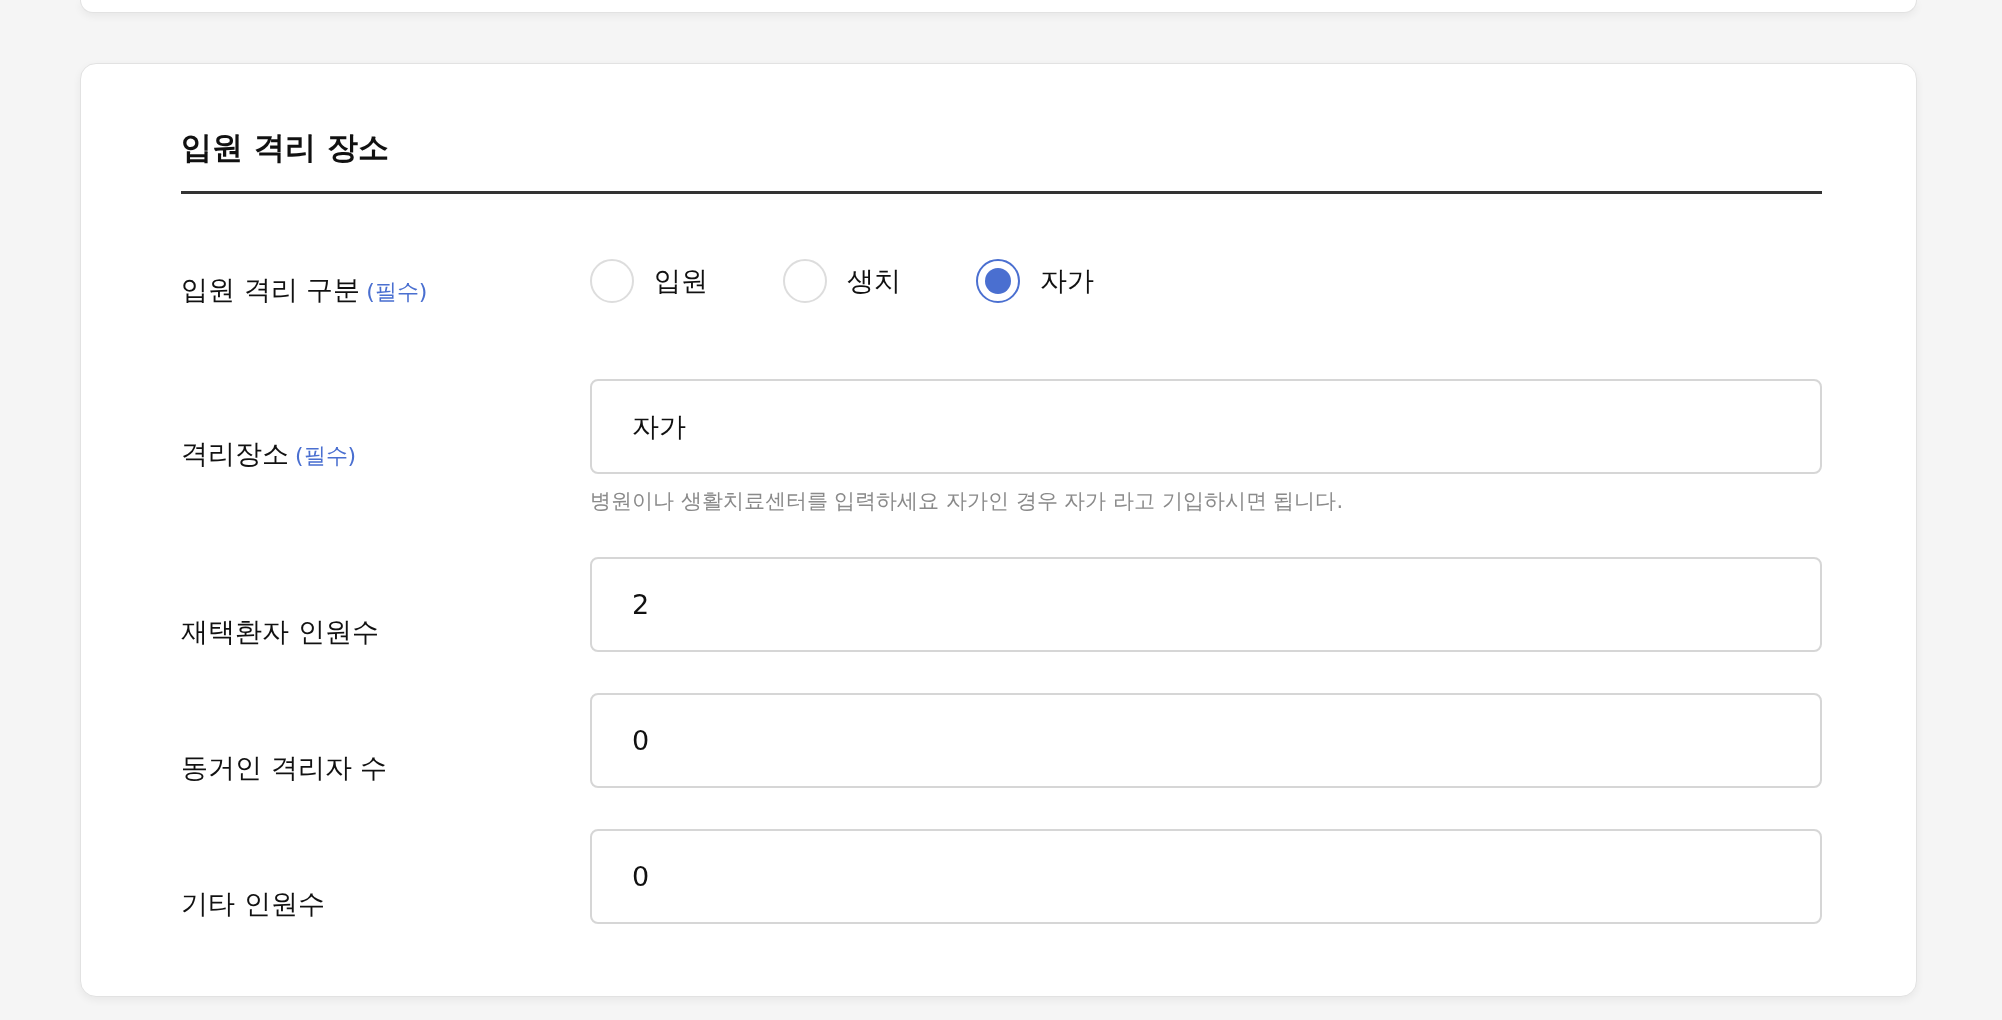 Image resolution: width=2002 pixels, height=1020 pixels. What do you see at coordinates (874, 280) in the screenshot?
I see `radio-label: 생치` at bounding box center [874, 280].